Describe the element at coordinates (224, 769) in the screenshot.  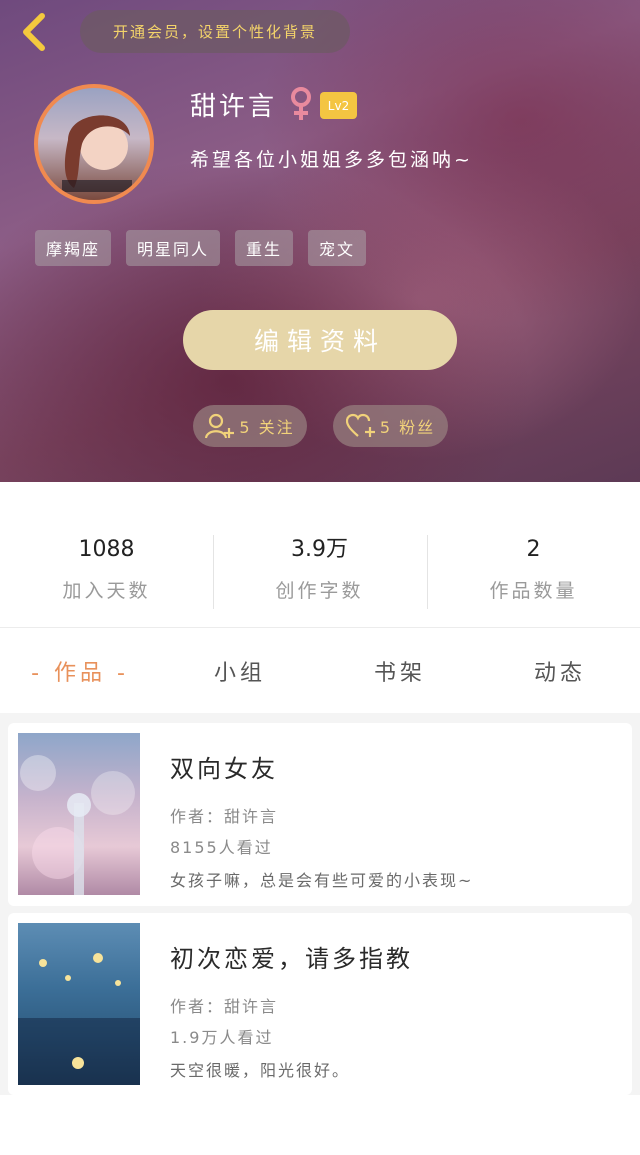
I see `work-title: 双向女友` at that location.